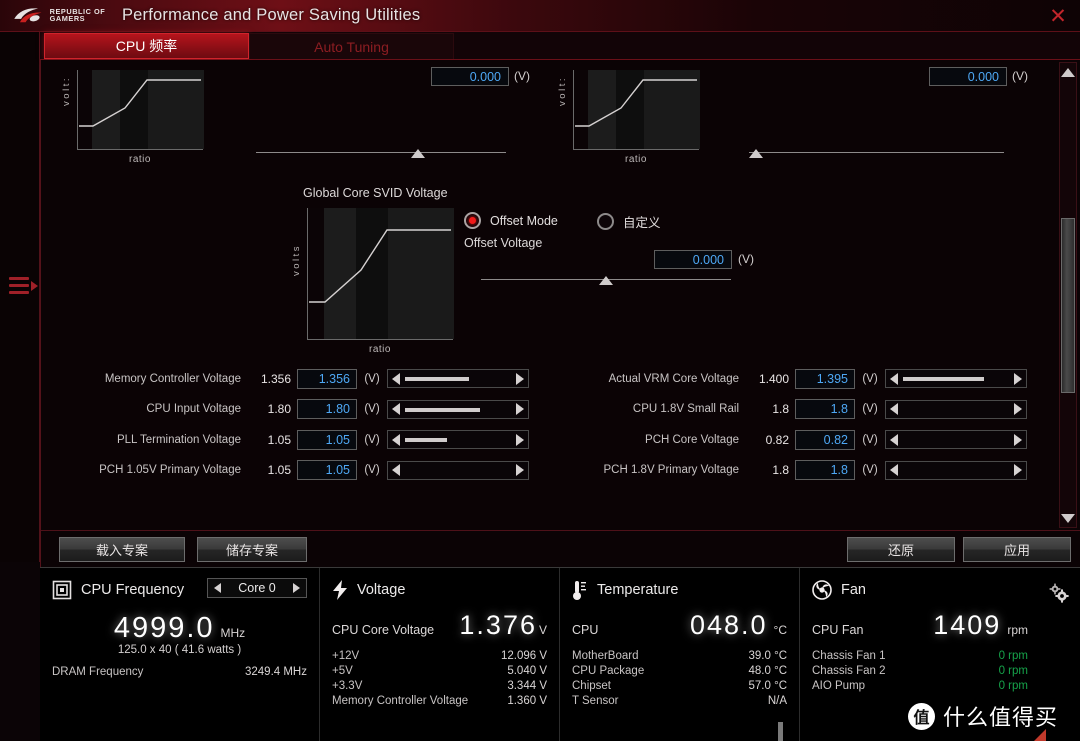  What do you see at coordinates (295, 439) in the screenshot?
I see `voltage-setting-row: PLL Termination Voltage 1.05 1.05 (V)` at bounding box center [295, 439].